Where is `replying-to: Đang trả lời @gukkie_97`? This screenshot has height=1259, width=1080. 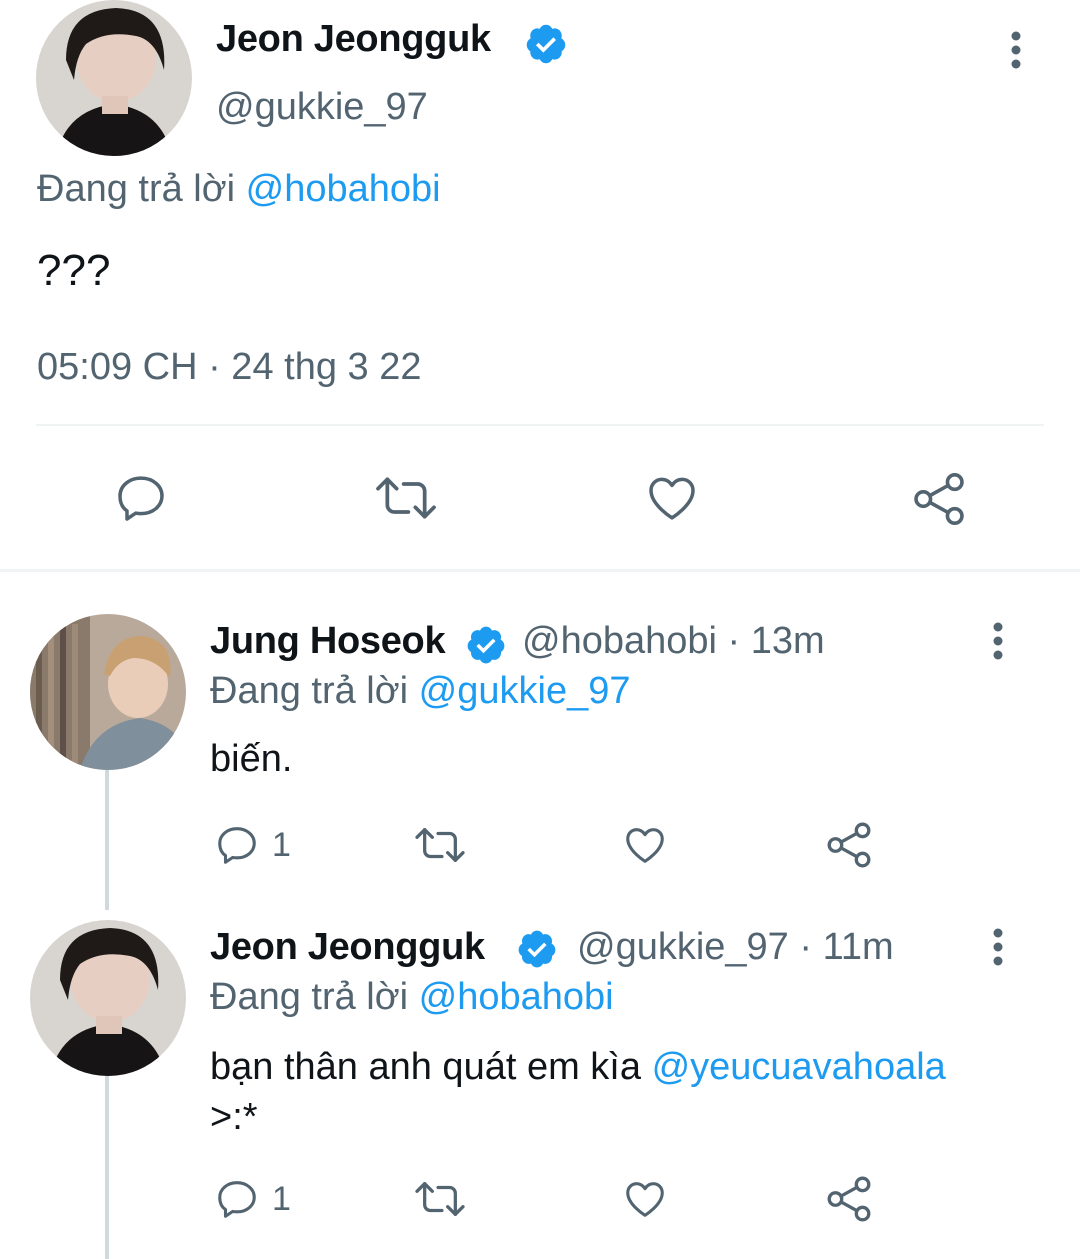
replying-to: Đang trả lời @gukkie_97 is located at coordinates (420, 691).